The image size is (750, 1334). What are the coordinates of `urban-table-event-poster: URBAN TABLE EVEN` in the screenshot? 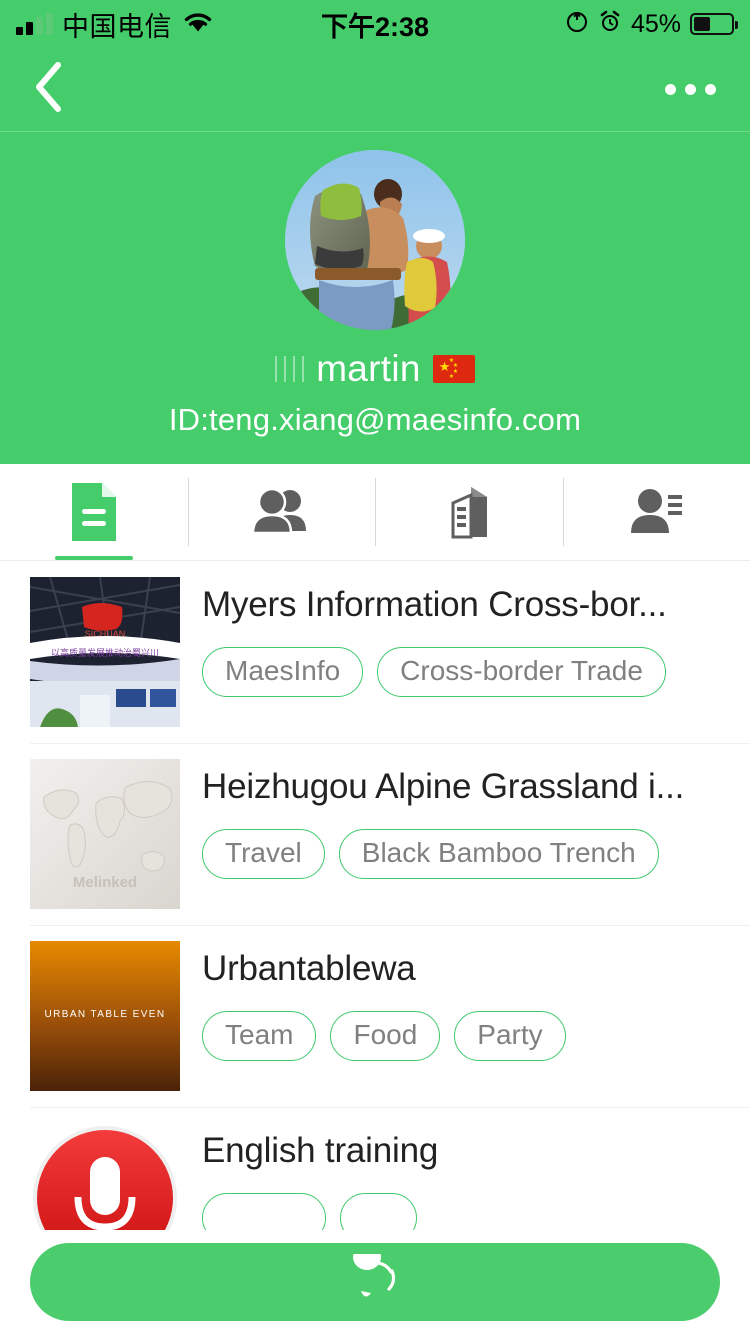 It's located at (105, 1016).